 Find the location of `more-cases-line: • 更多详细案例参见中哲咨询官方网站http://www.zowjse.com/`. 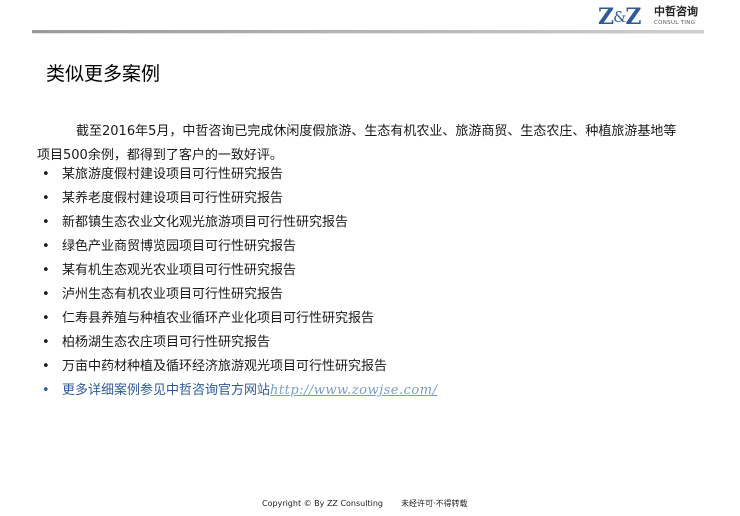

more-cases-line: • 更多详细案例参见中哲咨询官方网站http://www.zowjse.com/ is located at coordinates (239, 391).